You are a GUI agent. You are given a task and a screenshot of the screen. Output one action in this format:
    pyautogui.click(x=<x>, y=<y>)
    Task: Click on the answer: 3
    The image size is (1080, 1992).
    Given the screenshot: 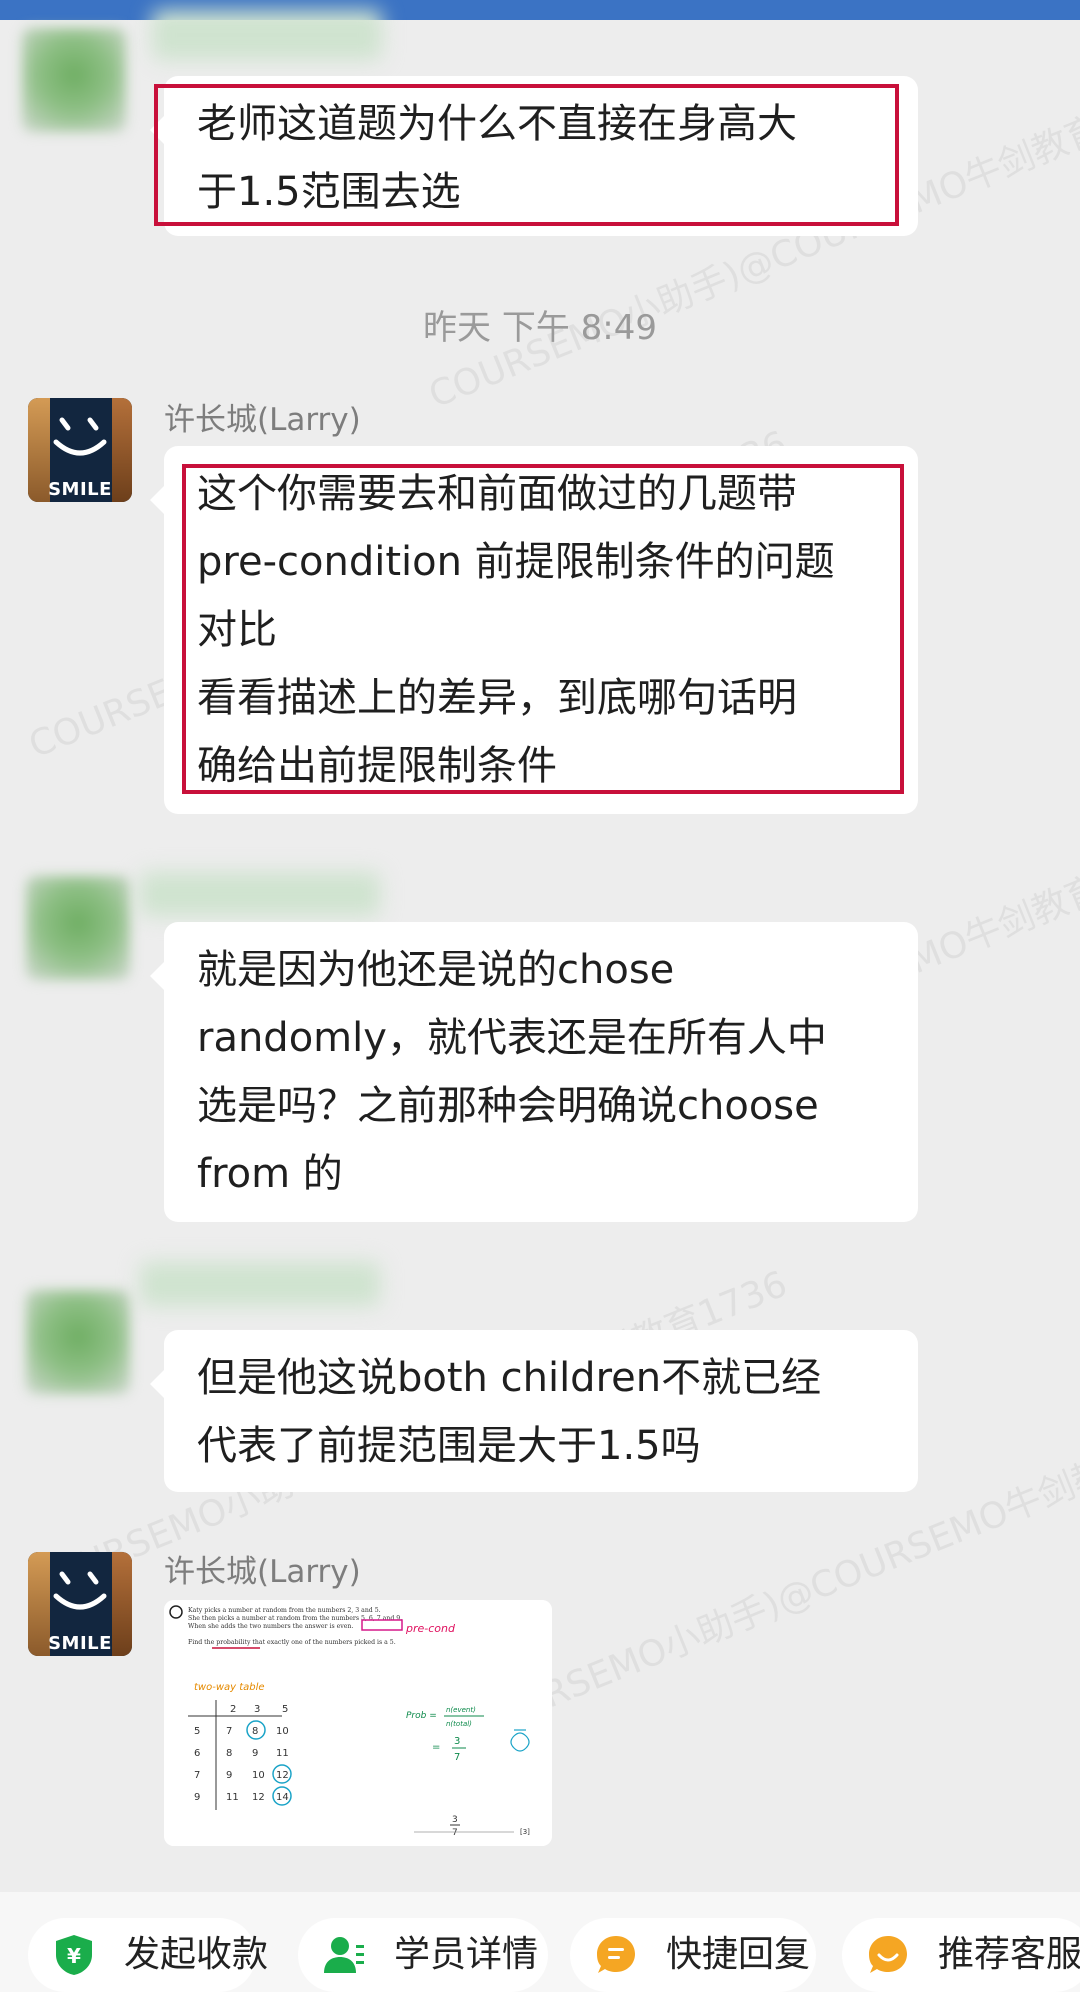 What is the action you would take?
    pyautogui.click(x=455, y=1820)
    